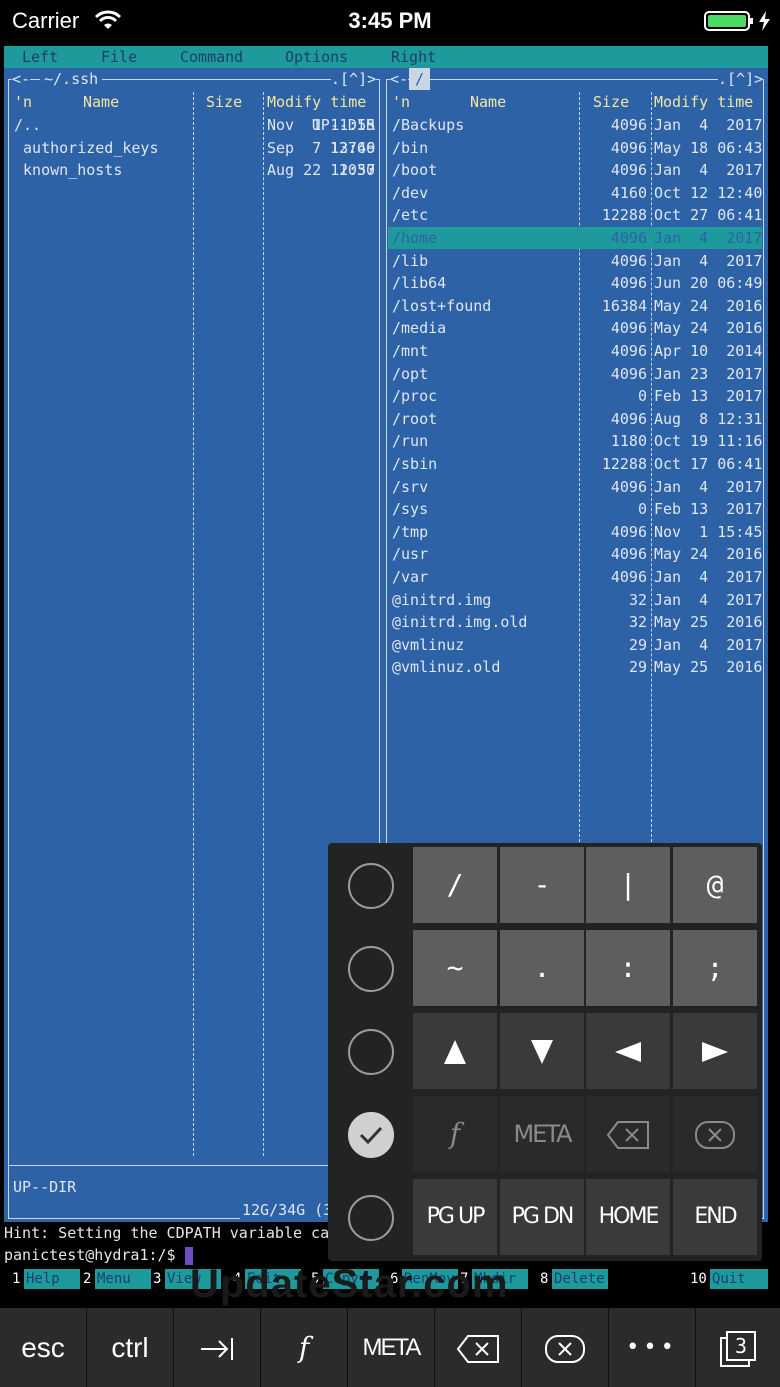 The image size is (780, 1387). What do you see at coordinates (575, 215) in the screenshot?
I see `right_panel-row: /etc 12288 Oct 27 06:41` at bounding box center [575, 215].